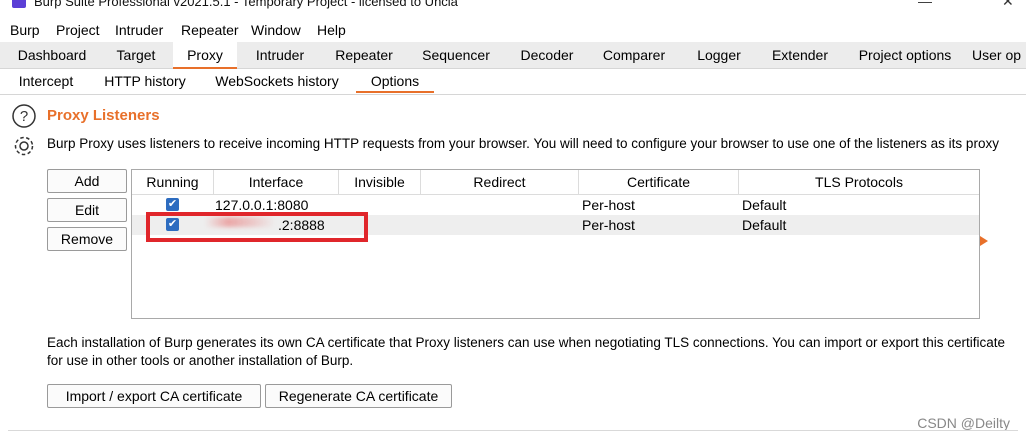 This screenshot has width=1026, height=440. Describe the element at coordinates (145, 81) in the screenshot. I see `subtab-http-history: HTTP history` at that location.